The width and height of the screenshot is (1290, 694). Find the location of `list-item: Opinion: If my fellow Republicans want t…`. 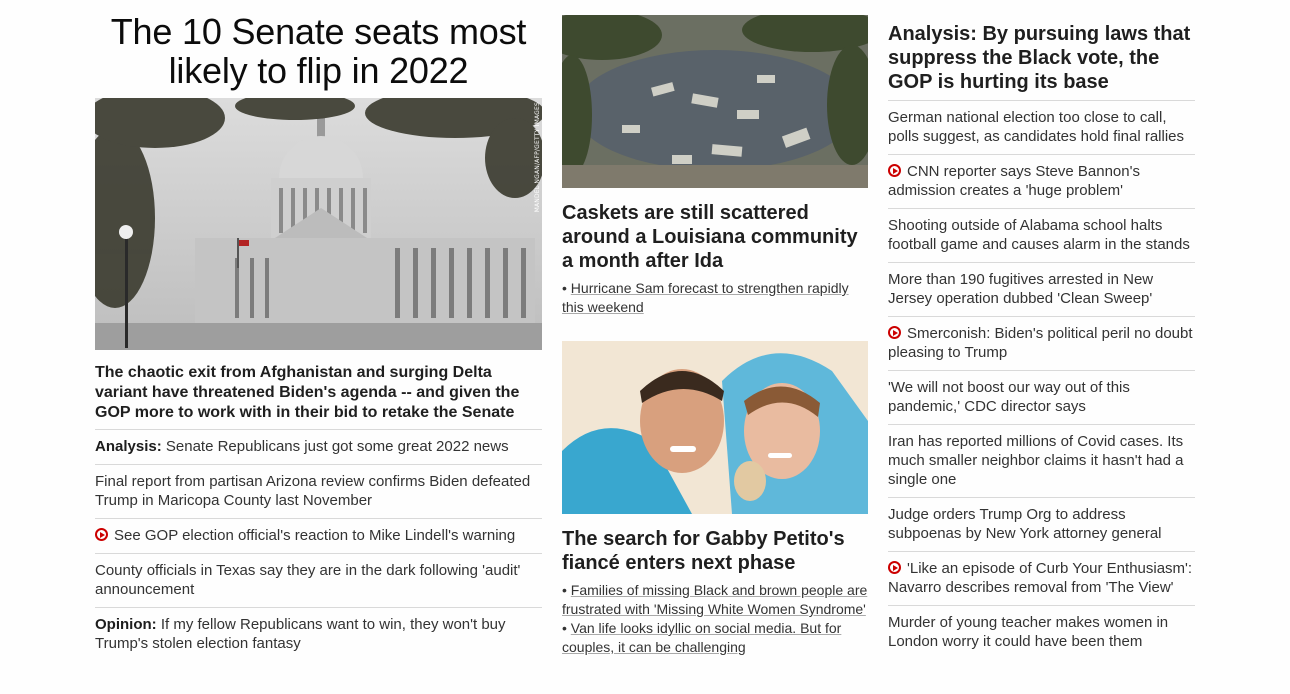

list-item: Opinion: If my fellow Republicans want t… is located at coordinates (318, 634).